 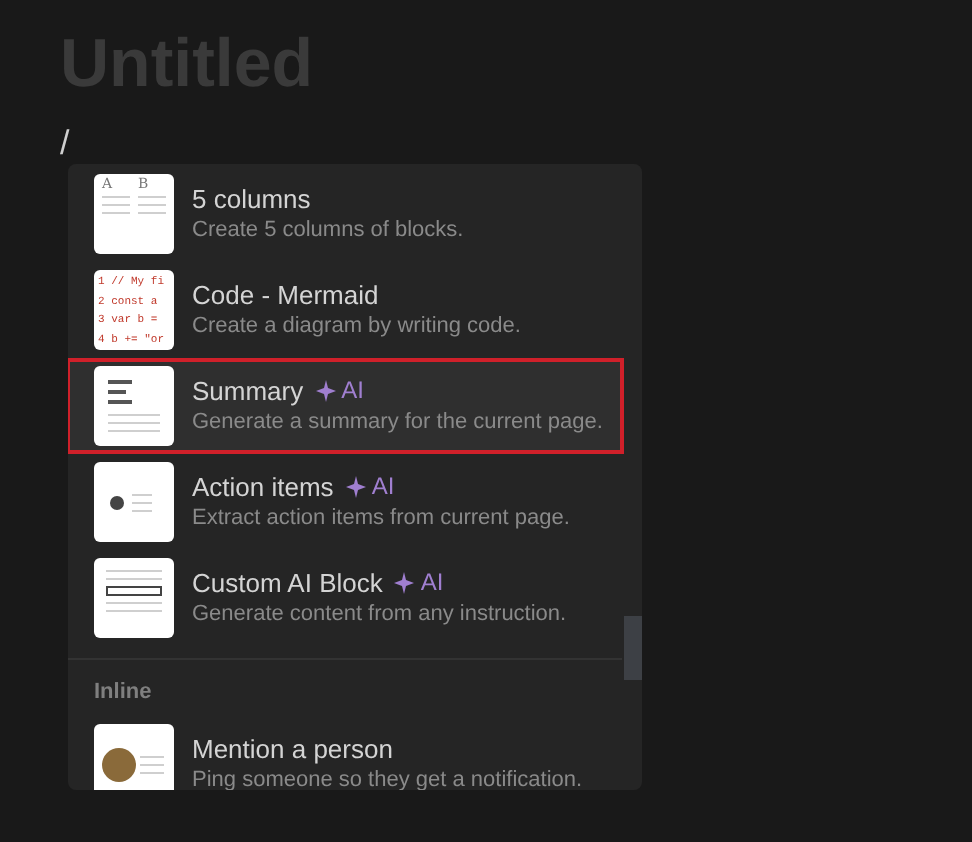 I want to click on menu-item: Action items AI Extract action items from current page., so click(x=346, y=502).